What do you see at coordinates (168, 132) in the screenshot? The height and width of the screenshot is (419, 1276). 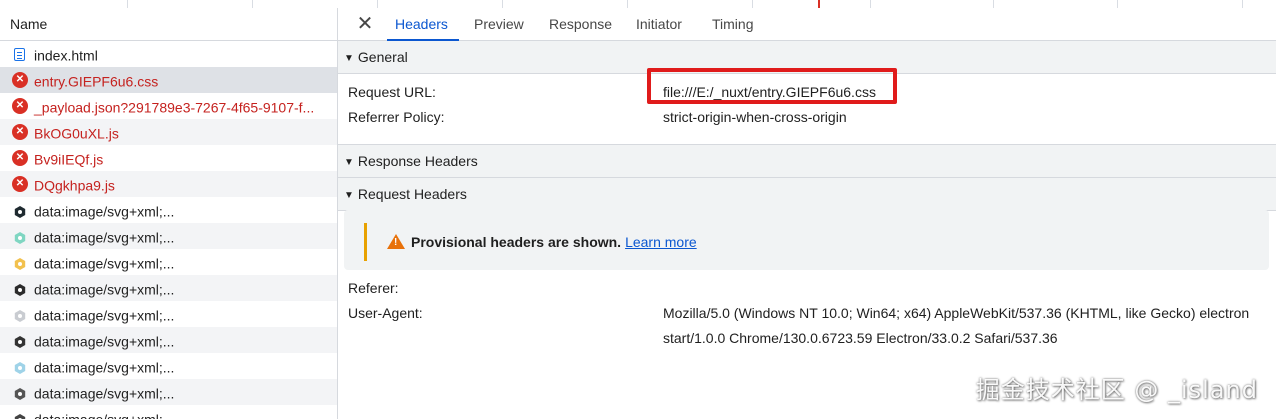 I see `request-row: ✕ BkOG0uXL.js` at bounding box center [168, 132].